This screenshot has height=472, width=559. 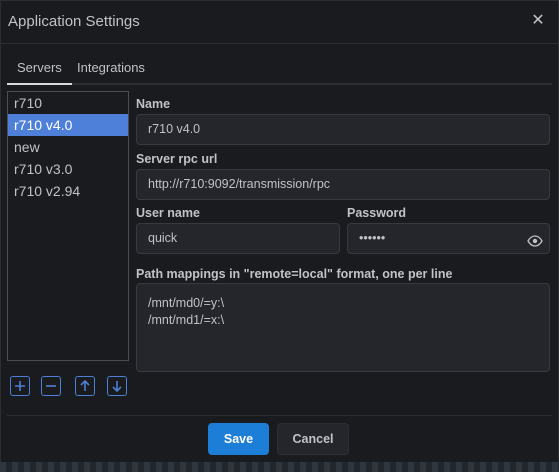 I want to click on server-item: r710 v3.0, so click(x=68, y=169).